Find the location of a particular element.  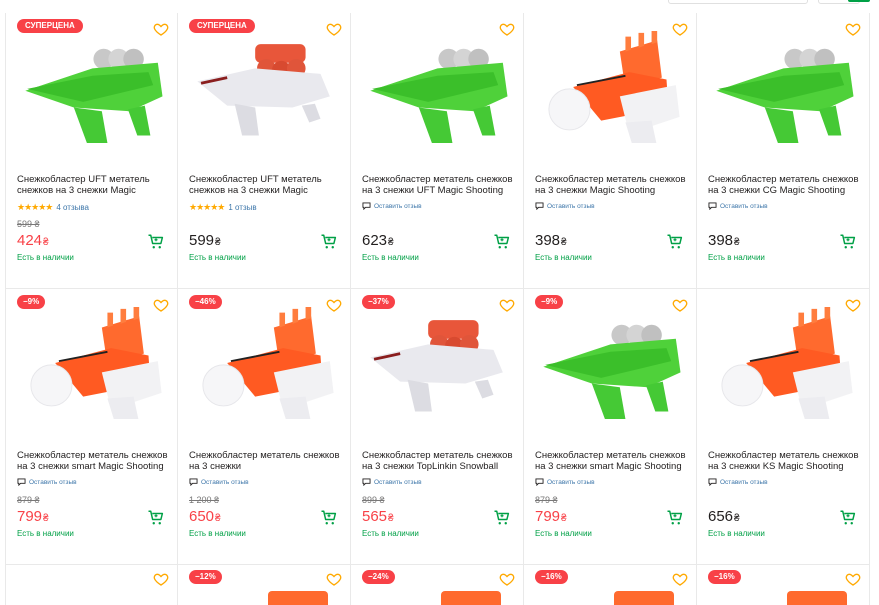

top-green-button is located at coordinates (859, 1).